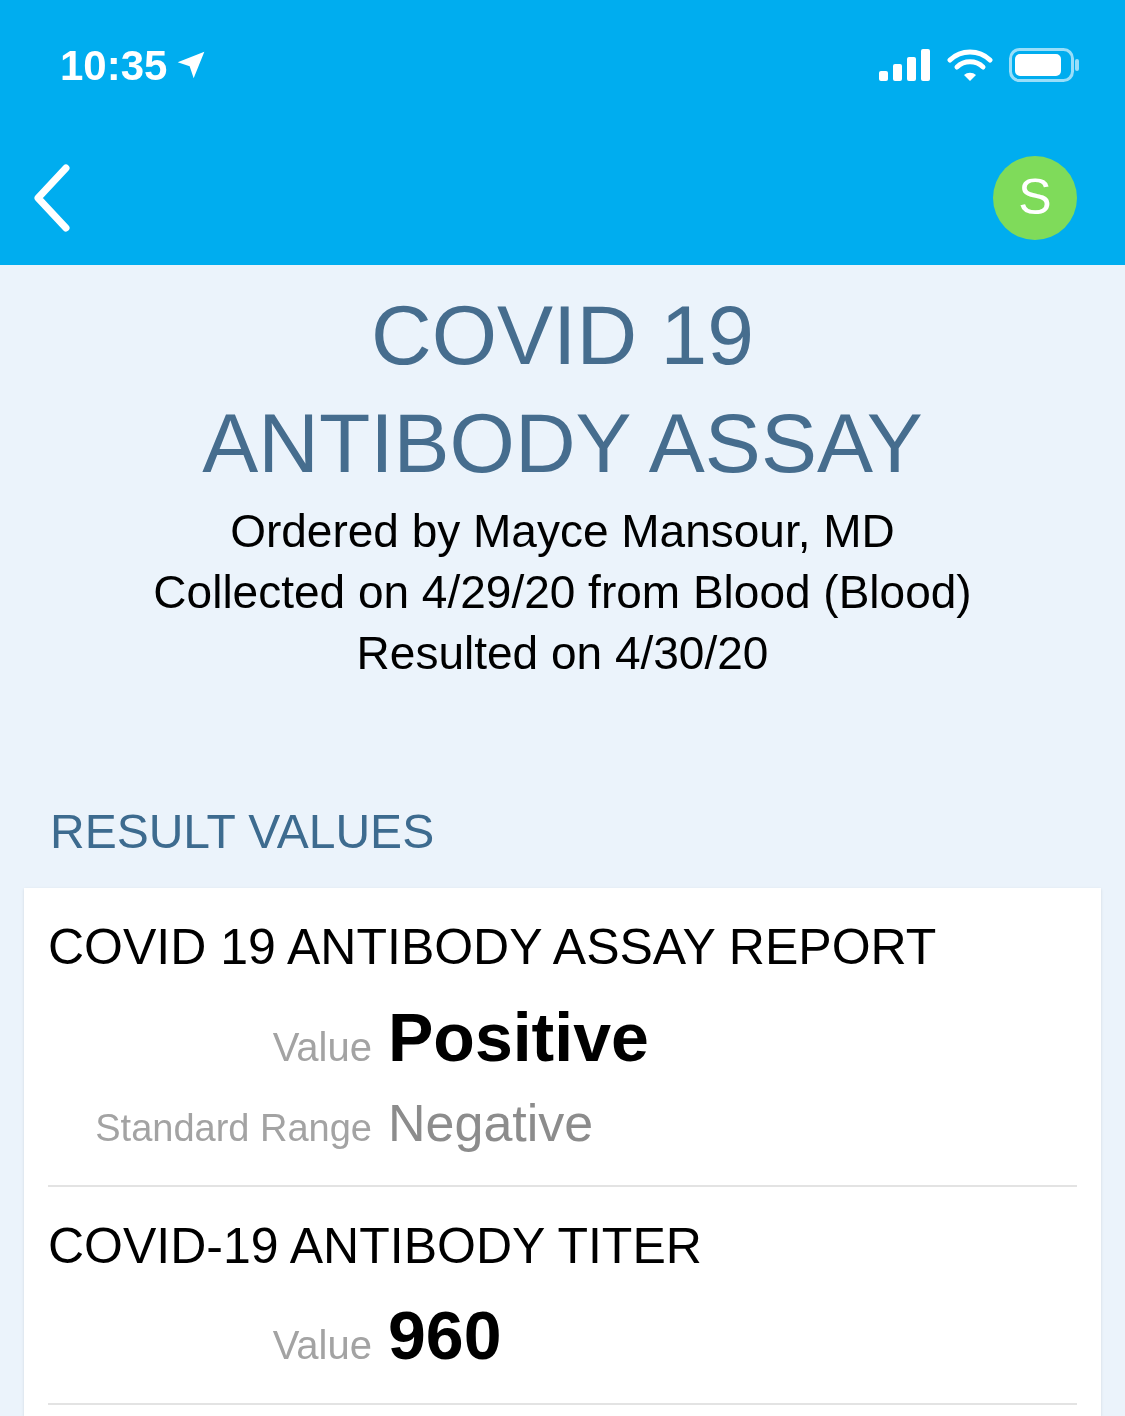  I want to click on status-time: 10:35, so click(114, 65).